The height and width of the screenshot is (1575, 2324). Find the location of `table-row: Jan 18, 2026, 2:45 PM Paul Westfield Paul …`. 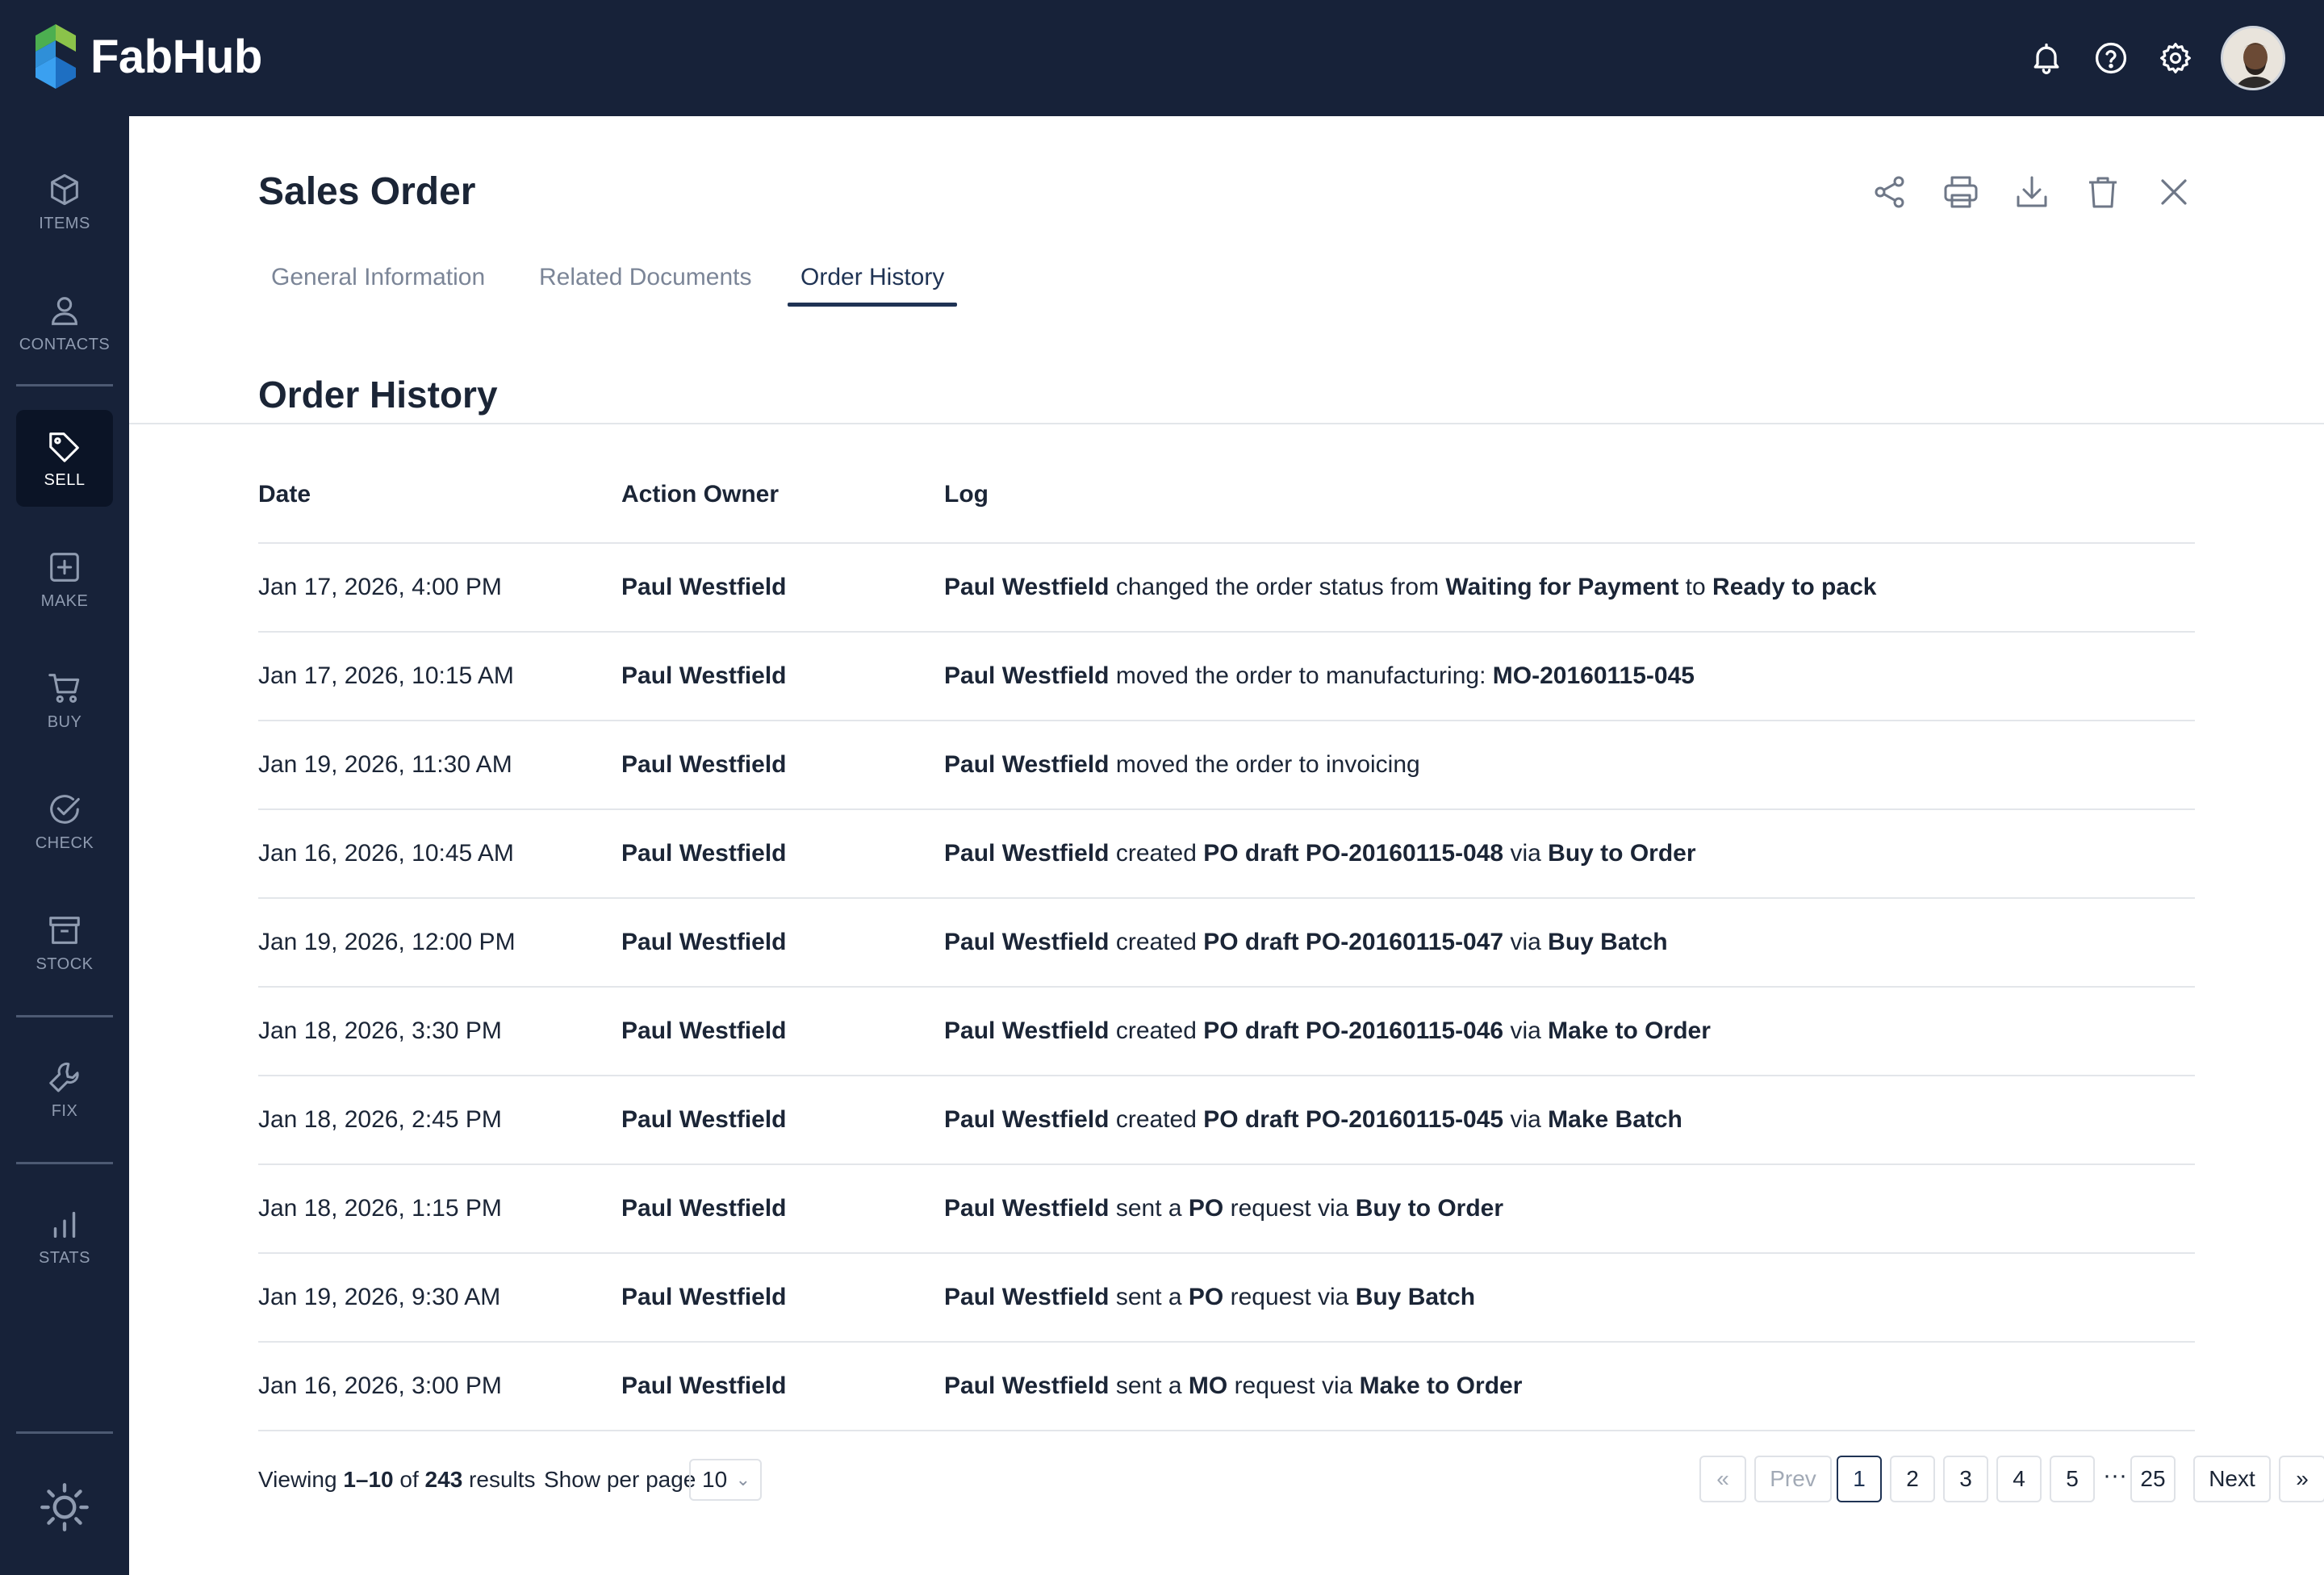

table-row: Jan 18, 2026, 2:45 PM Paul Westfield Paul … is located at coordinates (1226, 1120).